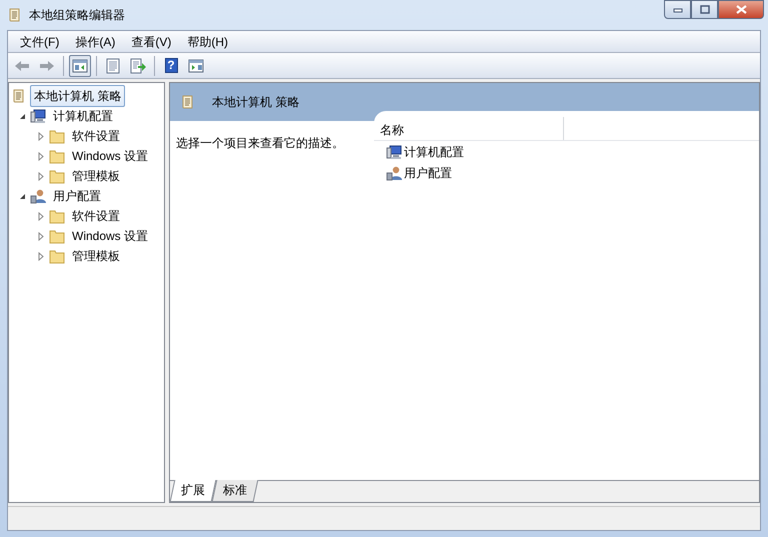  I want to click on maximize-icon, so click(705, 9).